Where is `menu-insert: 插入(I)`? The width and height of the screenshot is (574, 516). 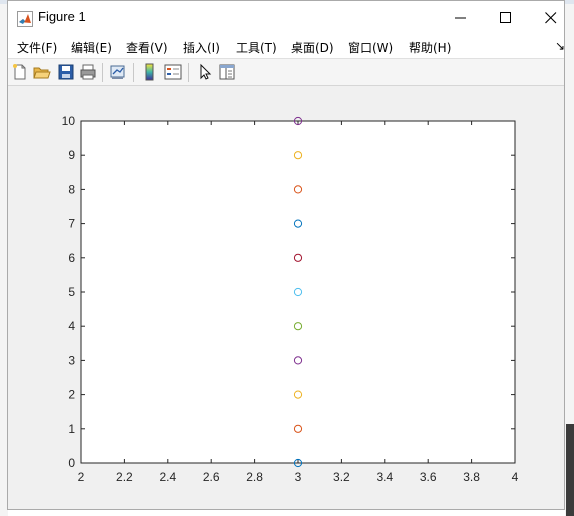 menu-insert: 插入(I) is located at coordinates (201, 47).